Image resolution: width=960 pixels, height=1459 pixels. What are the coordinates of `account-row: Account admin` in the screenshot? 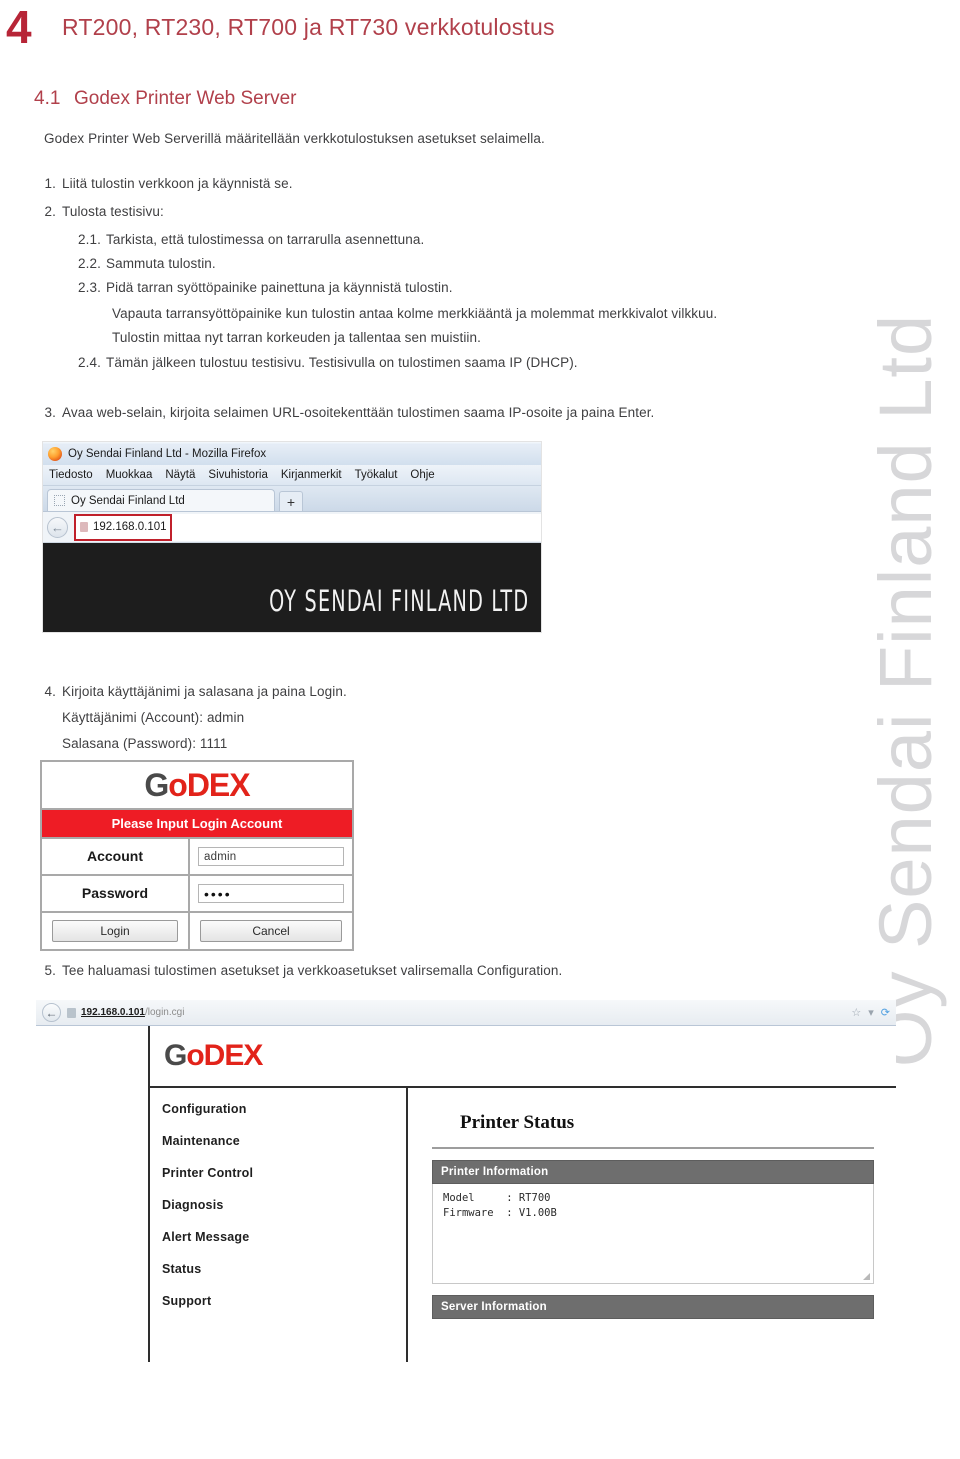 It's located at (197, 857).